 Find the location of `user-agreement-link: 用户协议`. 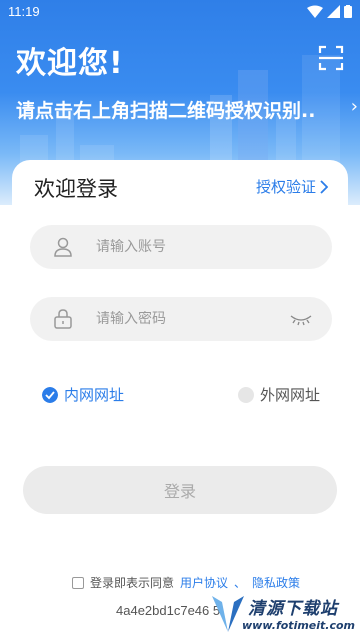

user-agreement-link: 用户协议 is located at coordinates (204, 582).